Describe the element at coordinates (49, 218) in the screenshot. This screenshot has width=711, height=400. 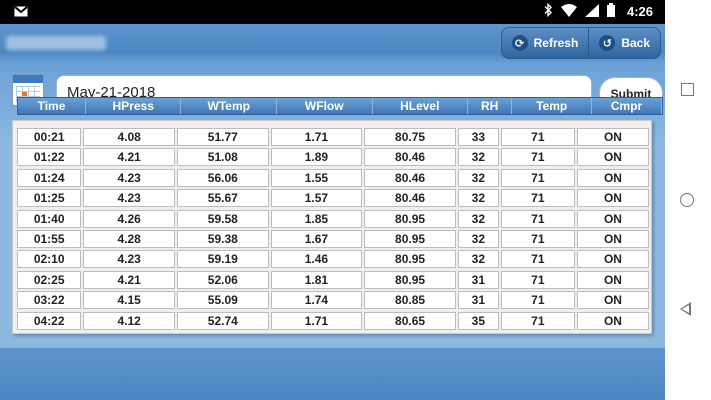
I see `table-cell-time: 01:40` at that location.